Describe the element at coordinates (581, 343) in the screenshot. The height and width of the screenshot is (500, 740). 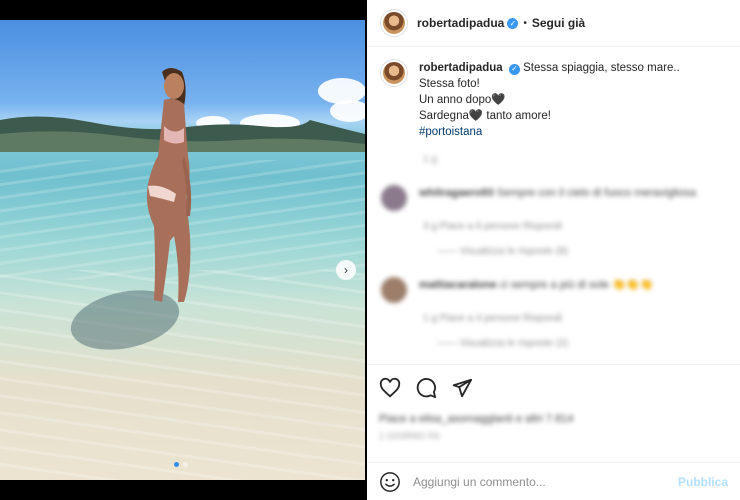
I see `view-replies-link: —— Visualizza le risposte (2)` at that location.